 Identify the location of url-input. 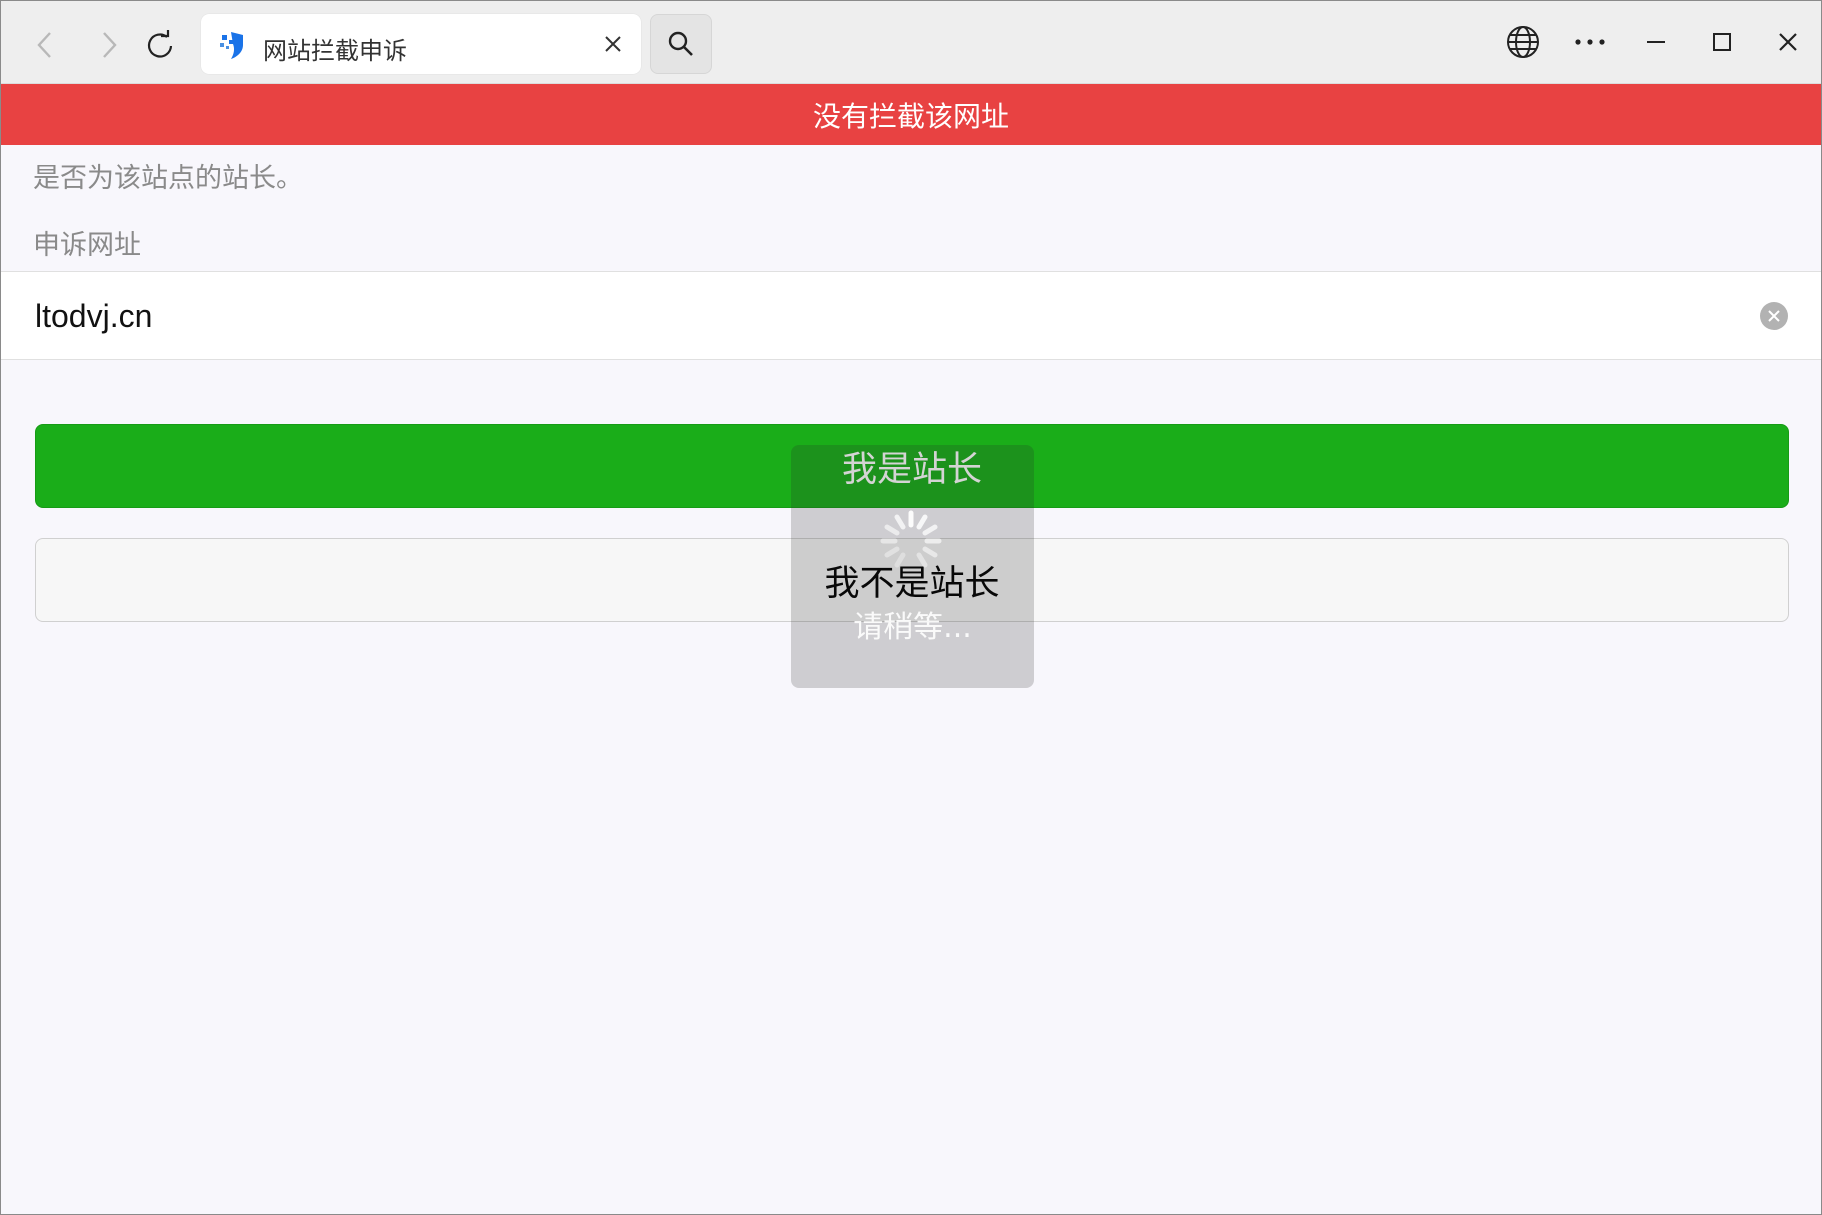
(875, 316).